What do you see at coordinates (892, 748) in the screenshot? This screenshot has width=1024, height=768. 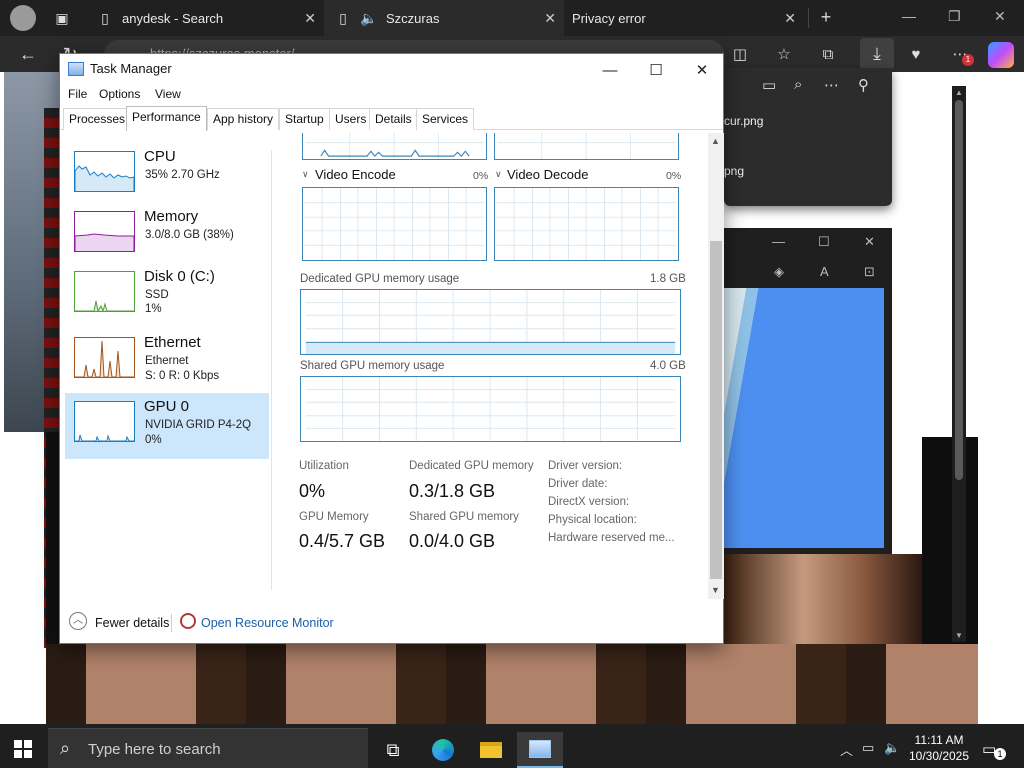 I see `volume-icon: 🔈` at bounding box center [892, 748].